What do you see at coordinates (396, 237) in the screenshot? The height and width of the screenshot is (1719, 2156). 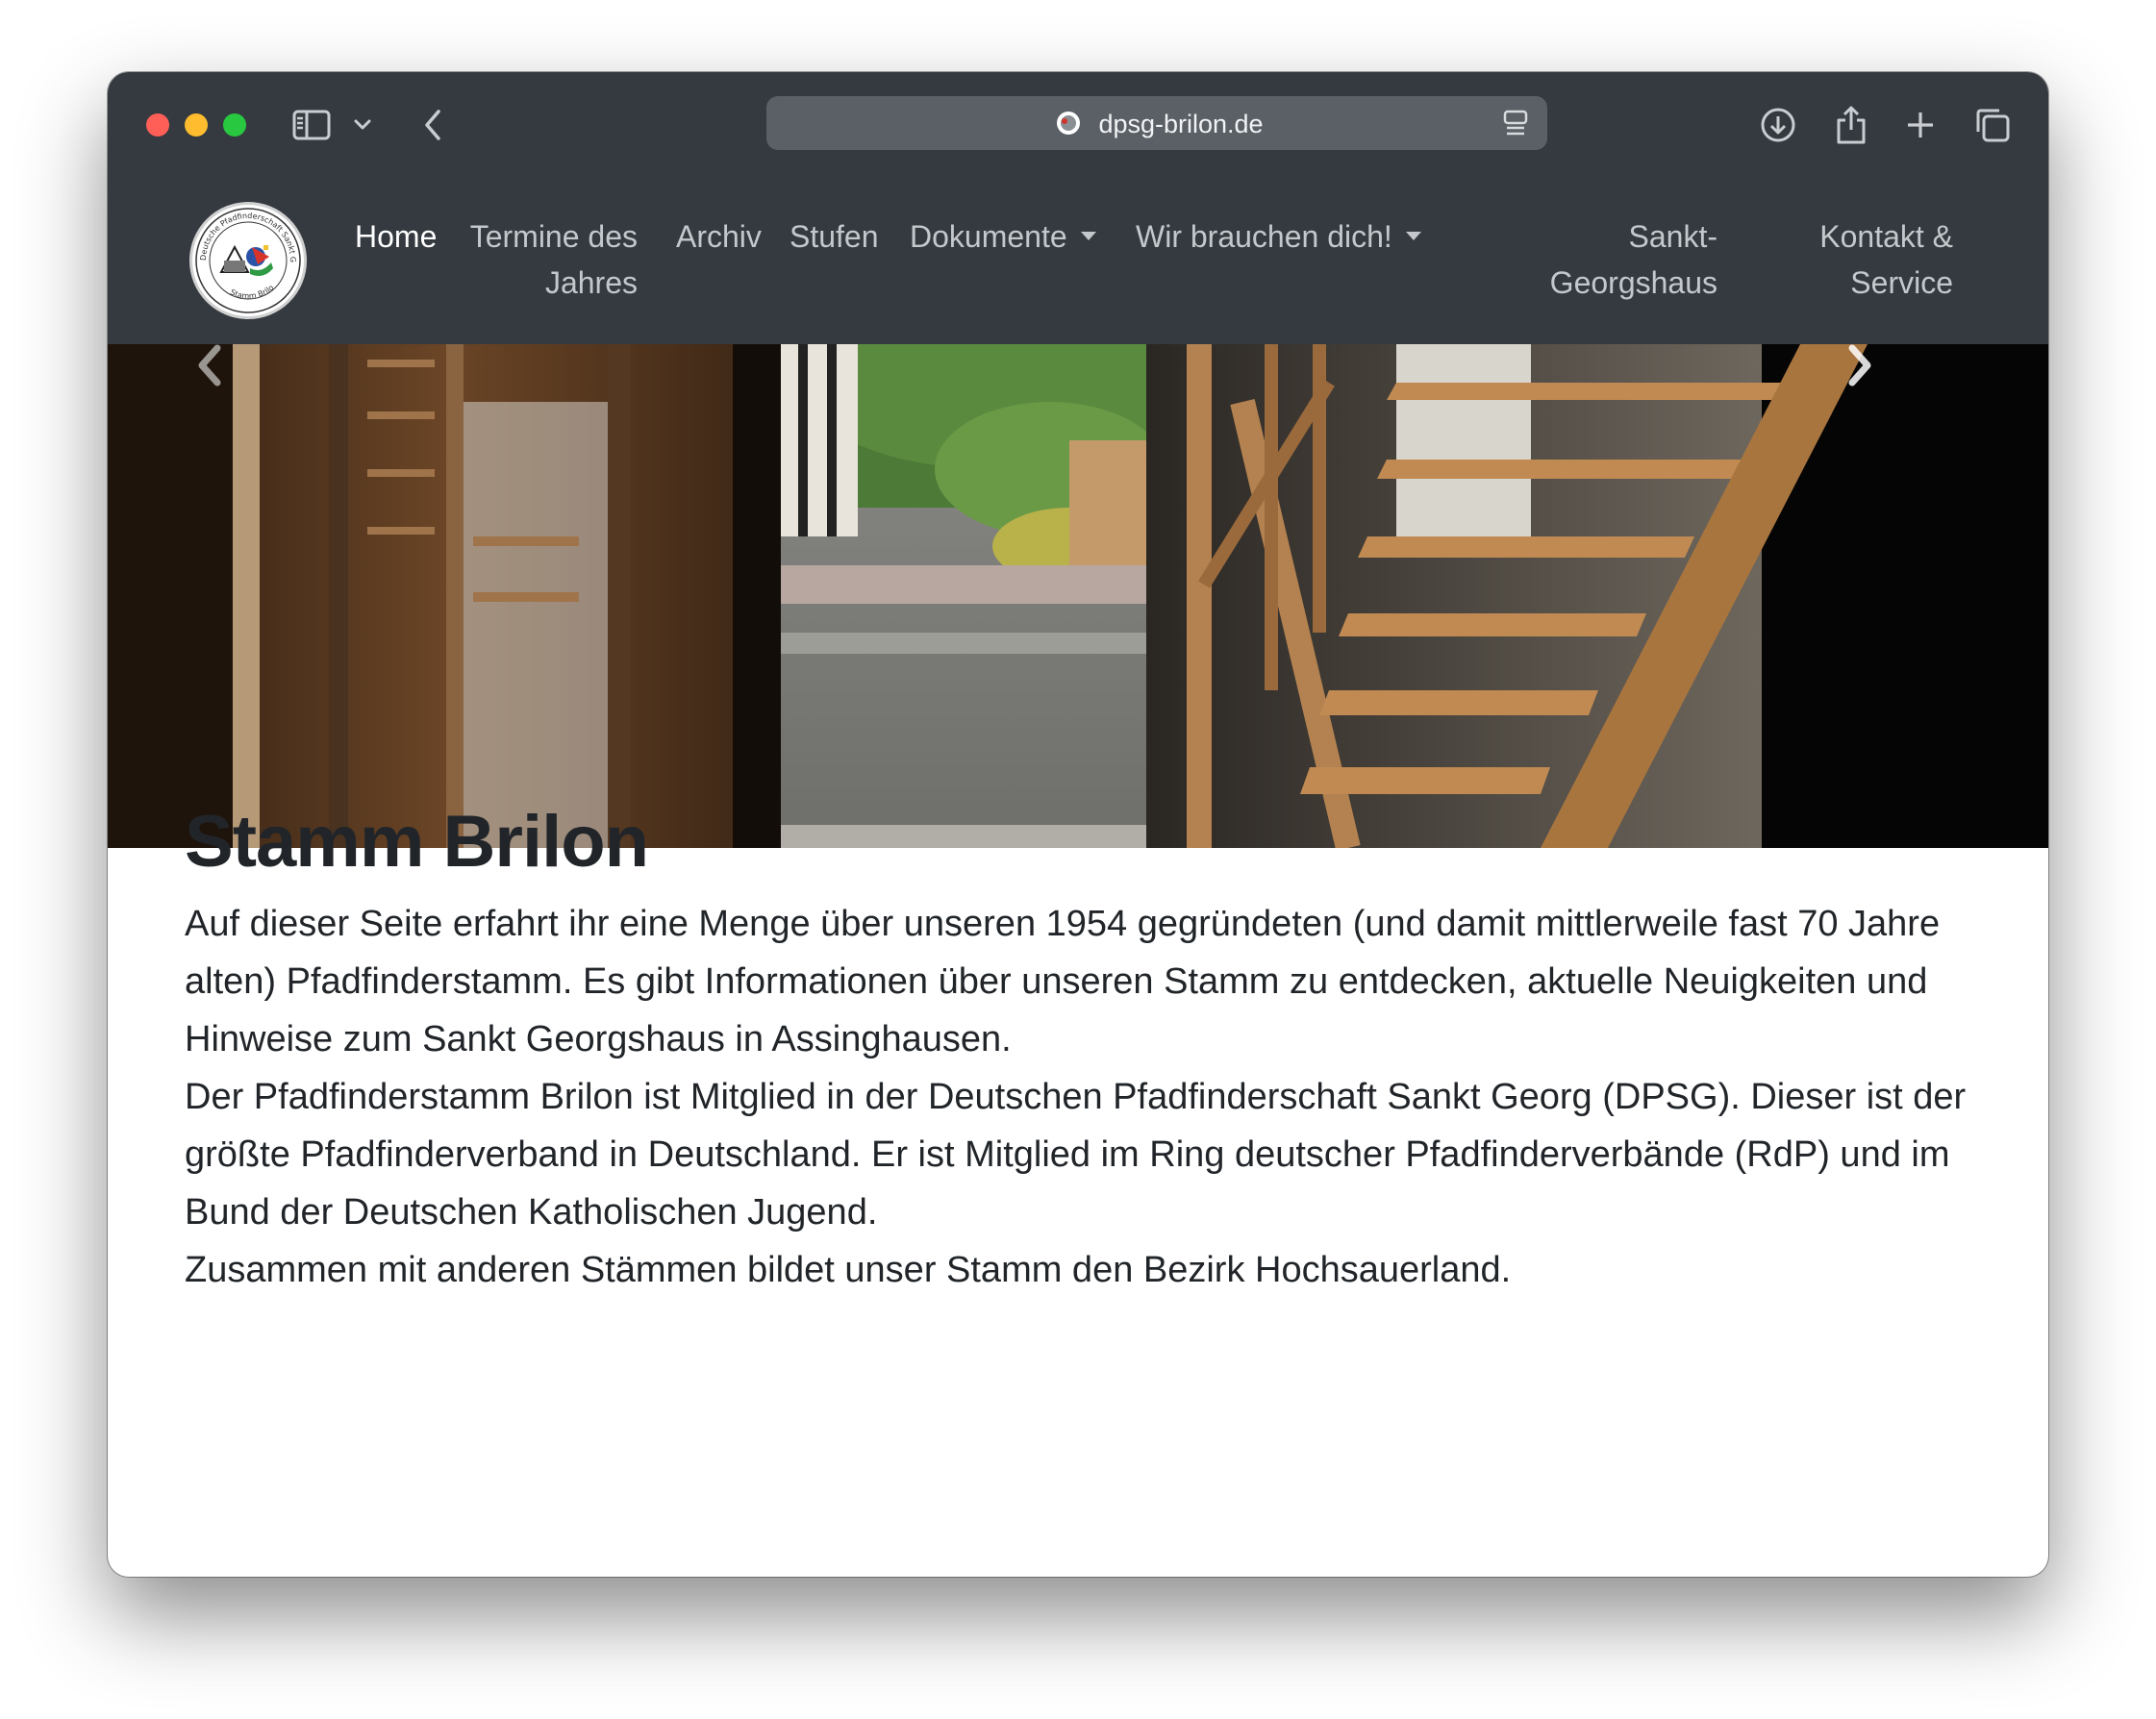 I see `nav-home: Home` at bounding box center [396, 237].